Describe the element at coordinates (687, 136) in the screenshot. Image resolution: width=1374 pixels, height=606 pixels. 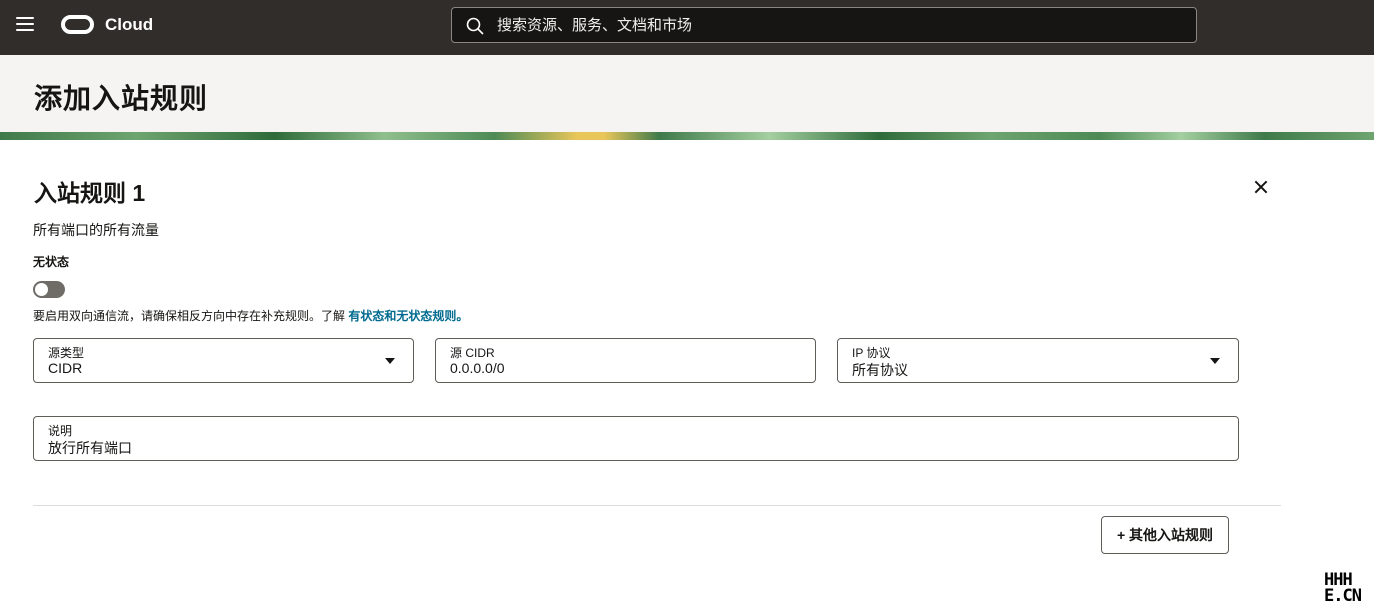
I see `decorative-banner` at that location.